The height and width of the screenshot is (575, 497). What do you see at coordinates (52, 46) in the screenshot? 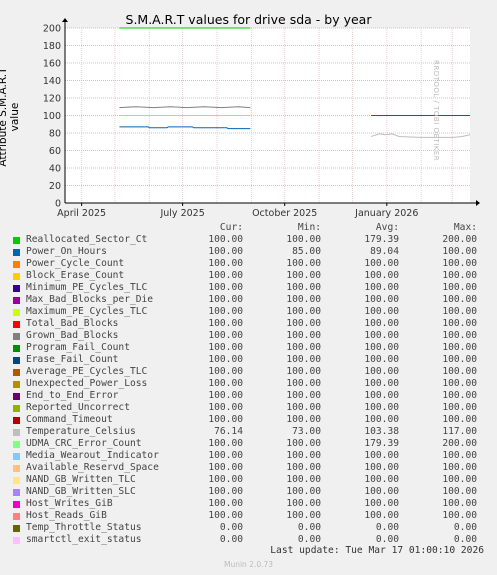
I see `y-tick-label: 180` at bounding box center [52, 46].